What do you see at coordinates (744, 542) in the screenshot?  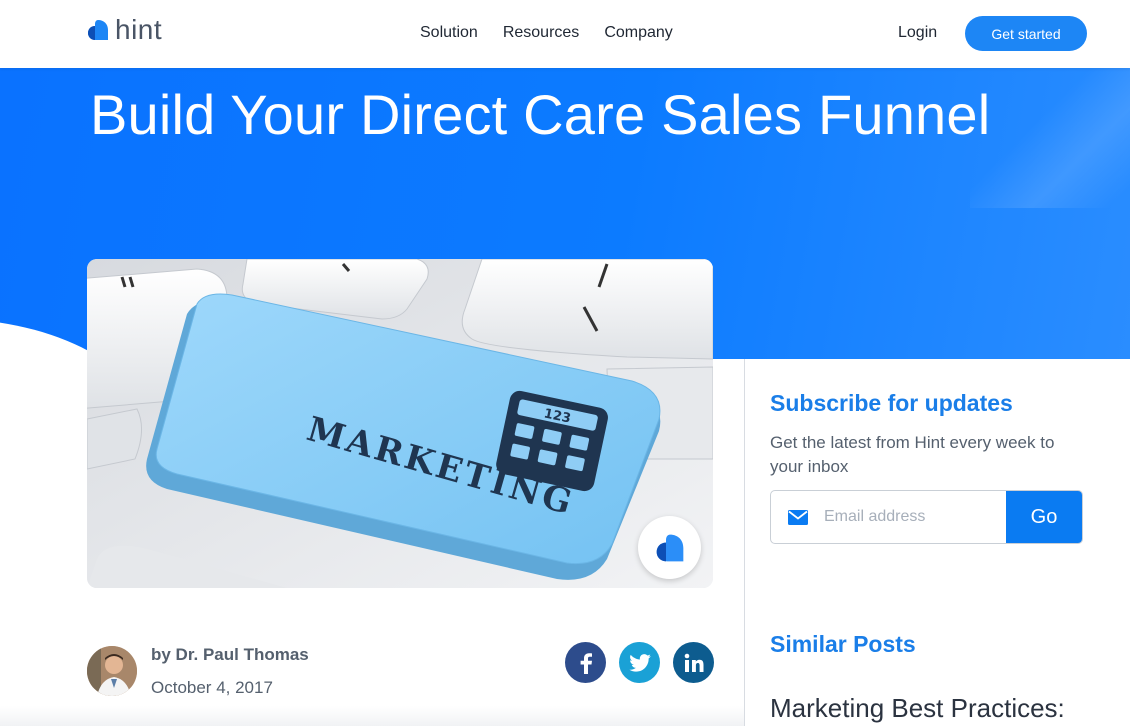 I see `sidebar-divider` at bounding box center [744, 542].